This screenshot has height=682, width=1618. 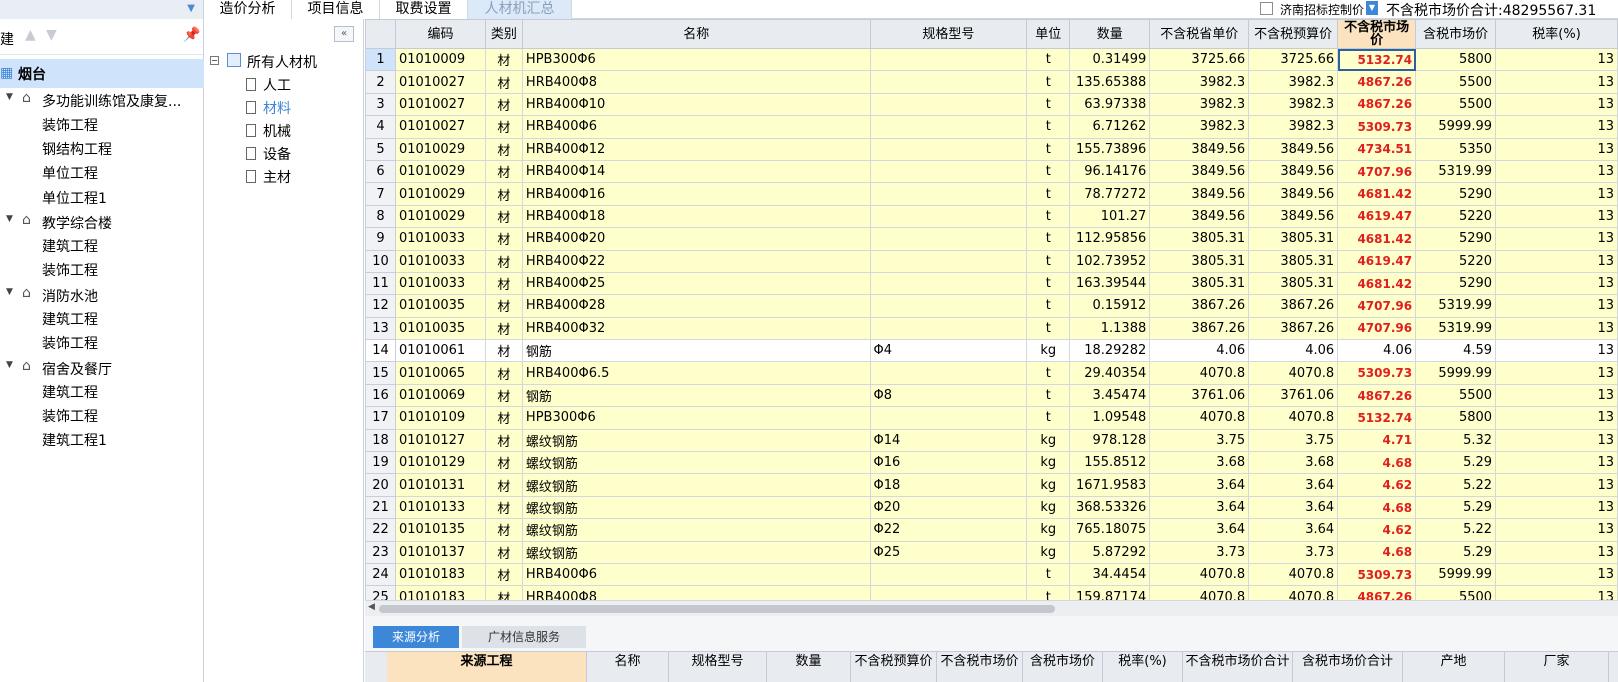 What do you see at coordinates (1110, 507) in the screenshot?
I see `table-cell: 368.53326` at bounding box center [1110, 507].